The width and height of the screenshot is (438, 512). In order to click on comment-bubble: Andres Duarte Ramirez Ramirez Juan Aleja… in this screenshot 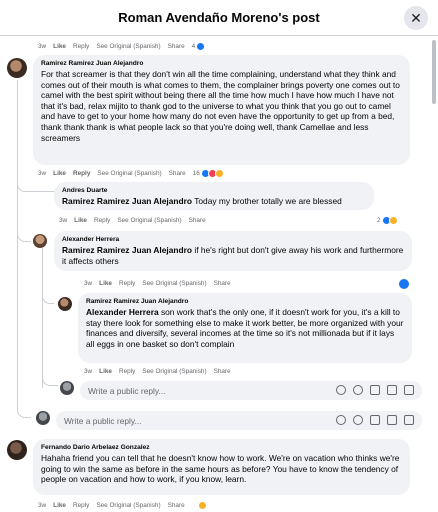, I will do `click(214, 196)`.